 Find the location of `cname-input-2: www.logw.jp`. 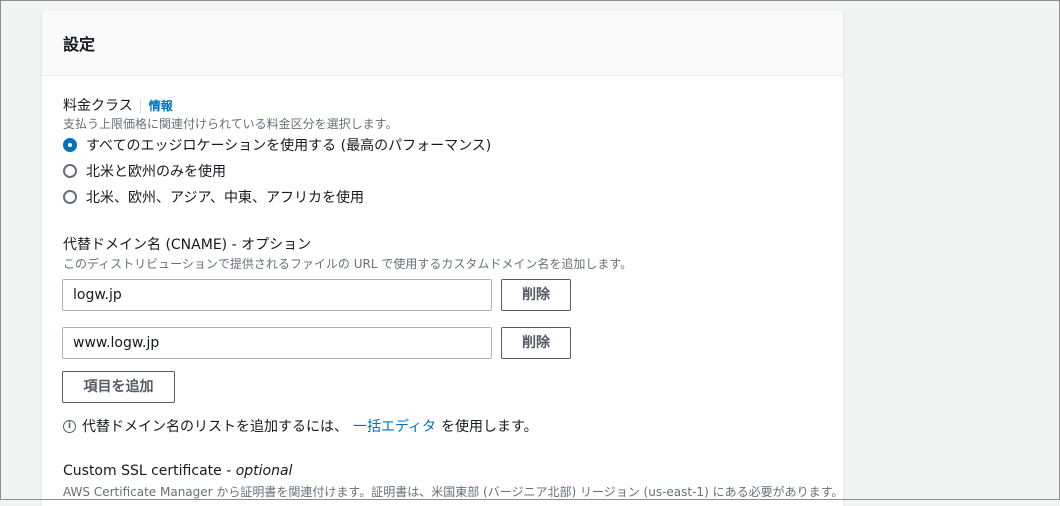

cname-input-2: www.logw.jp is located at coordinates (277, 343).